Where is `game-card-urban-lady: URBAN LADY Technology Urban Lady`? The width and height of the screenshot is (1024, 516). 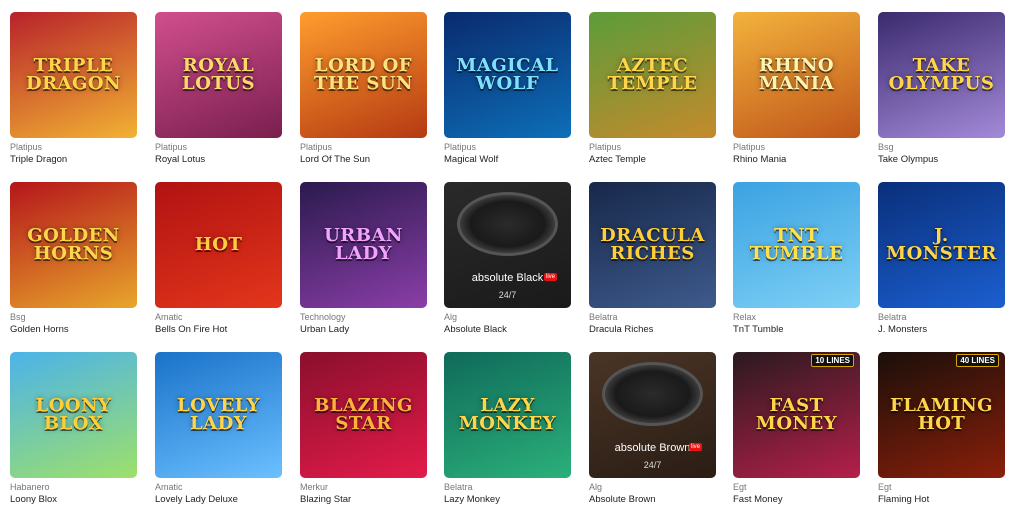 game-card-urban-lady: URBAN LADY Technology Urban Lady is located at coordinates (363, 259).